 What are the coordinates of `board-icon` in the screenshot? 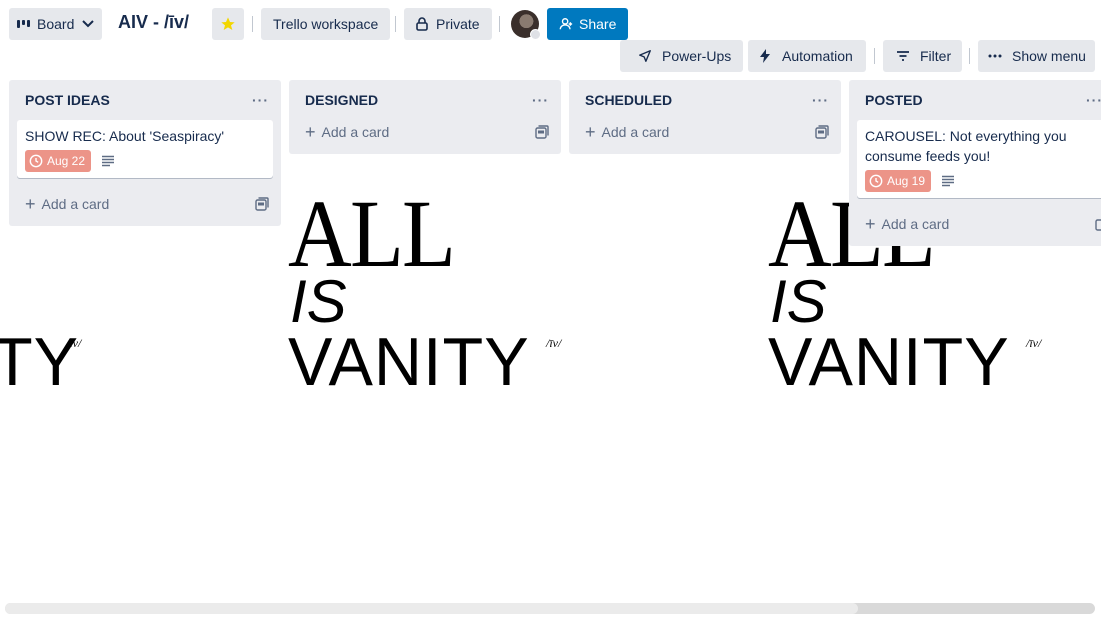 It's located at (24, 24).